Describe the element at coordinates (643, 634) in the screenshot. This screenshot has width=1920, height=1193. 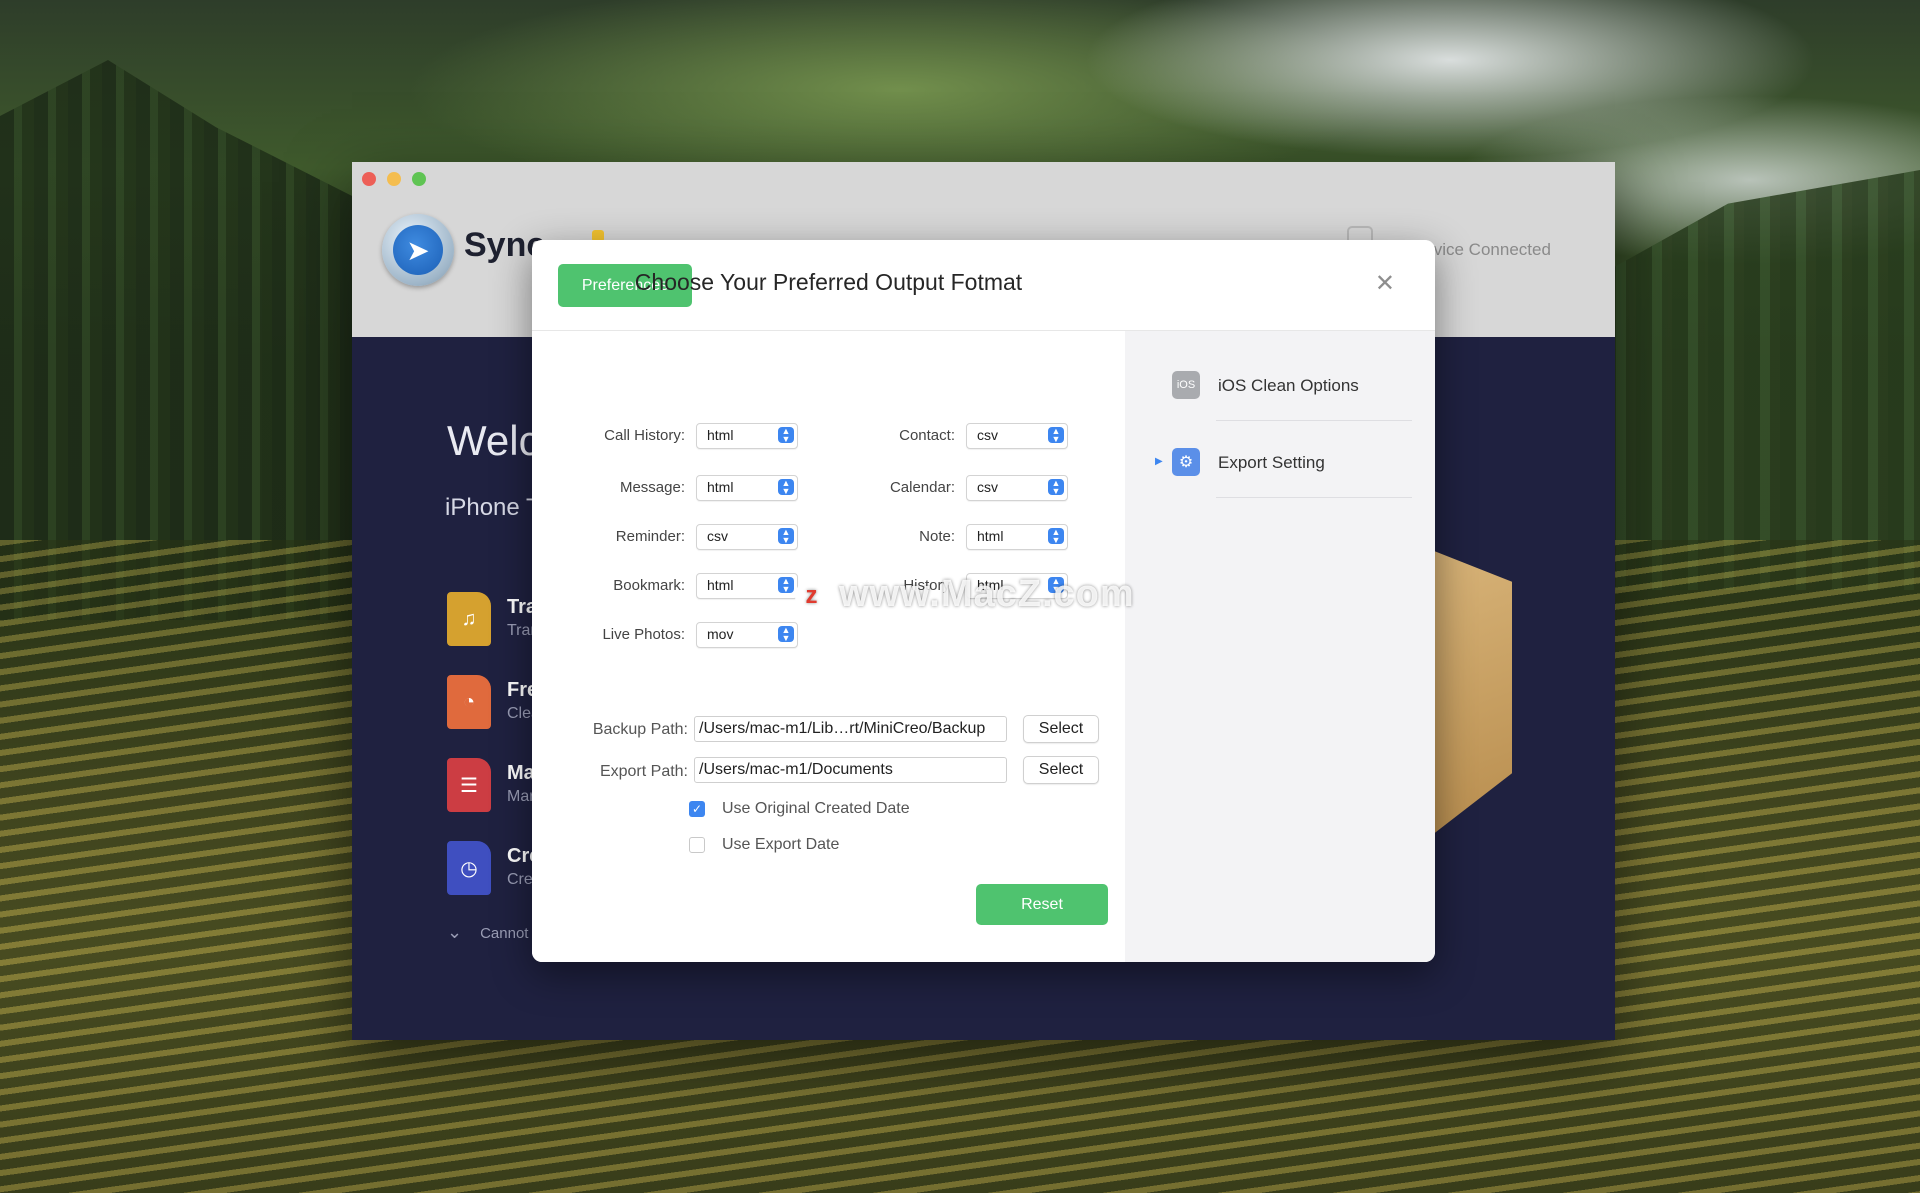
I see `live-photos-label: Live Photos:` at that location.